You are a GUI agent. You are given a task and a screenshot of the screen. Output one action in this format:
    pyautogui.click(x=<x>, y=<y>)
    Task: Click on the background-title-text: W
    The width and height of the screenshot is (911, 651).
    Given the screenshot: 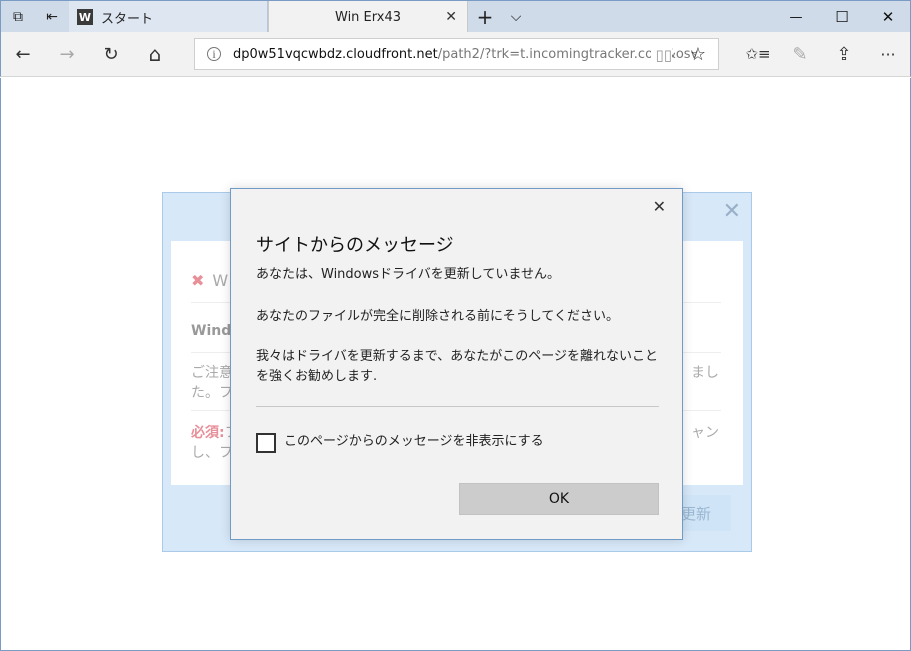 What is the action you would take?
    pyautogui.click(x=220, y=280)
    